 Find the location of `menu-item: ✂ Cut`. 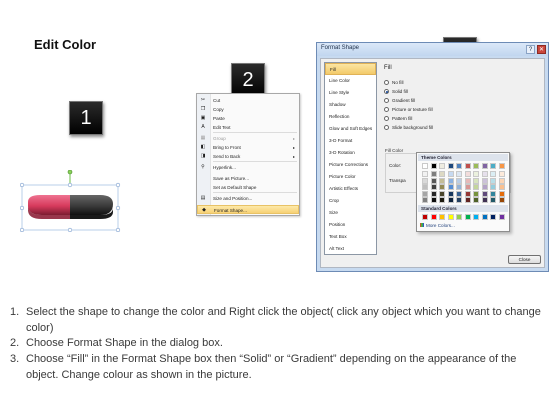

menu-item: ✂ Cut is located at coordinates (248, 100).